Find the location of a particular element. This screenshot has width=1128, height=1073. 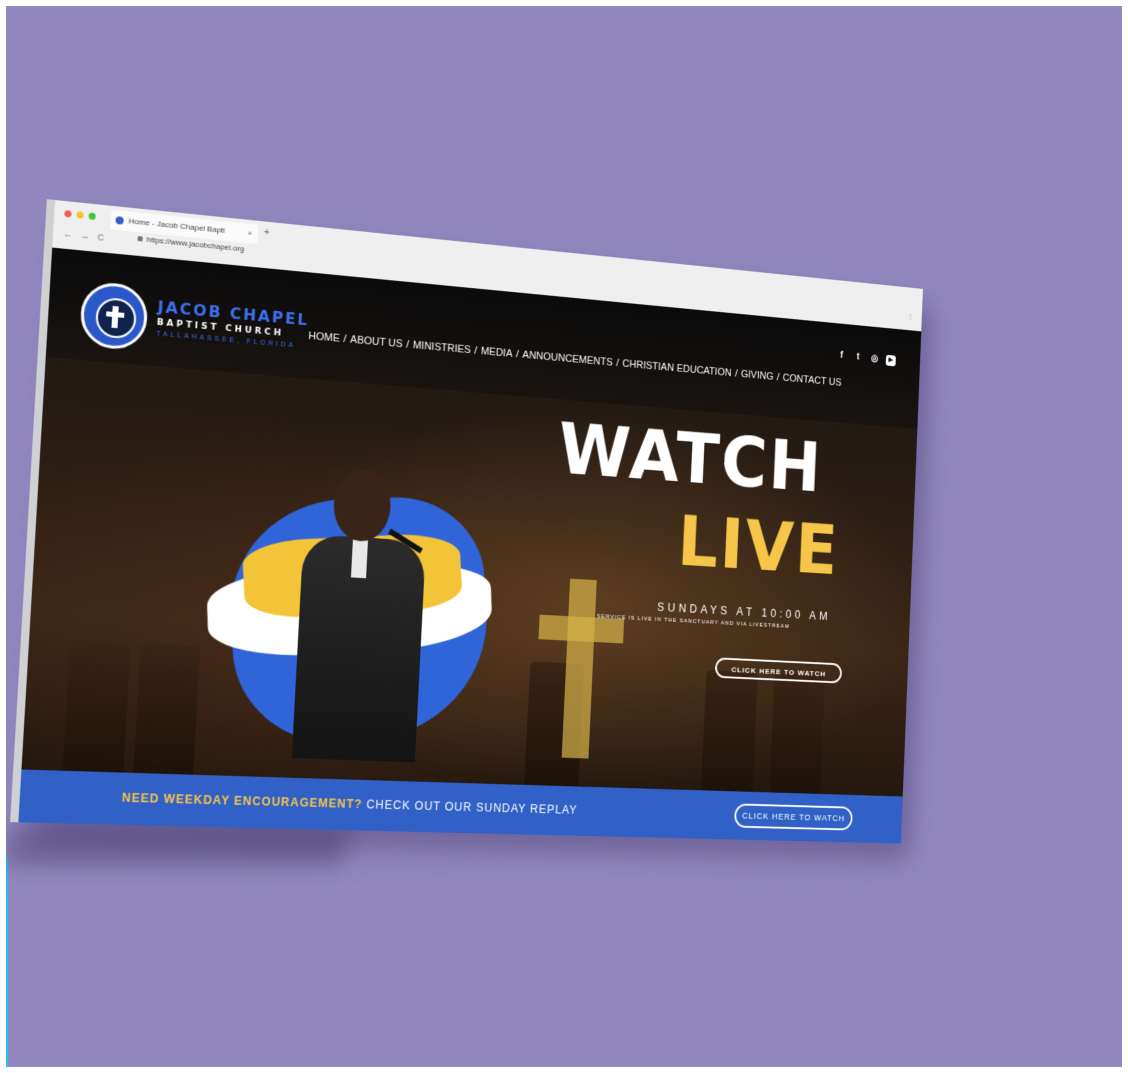

cross-icon is located at coordinates (115, 314).